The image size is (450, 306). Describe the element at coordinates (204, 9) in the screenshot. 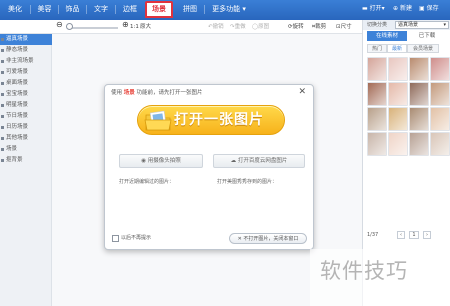

I see `tab-separator` at that location.